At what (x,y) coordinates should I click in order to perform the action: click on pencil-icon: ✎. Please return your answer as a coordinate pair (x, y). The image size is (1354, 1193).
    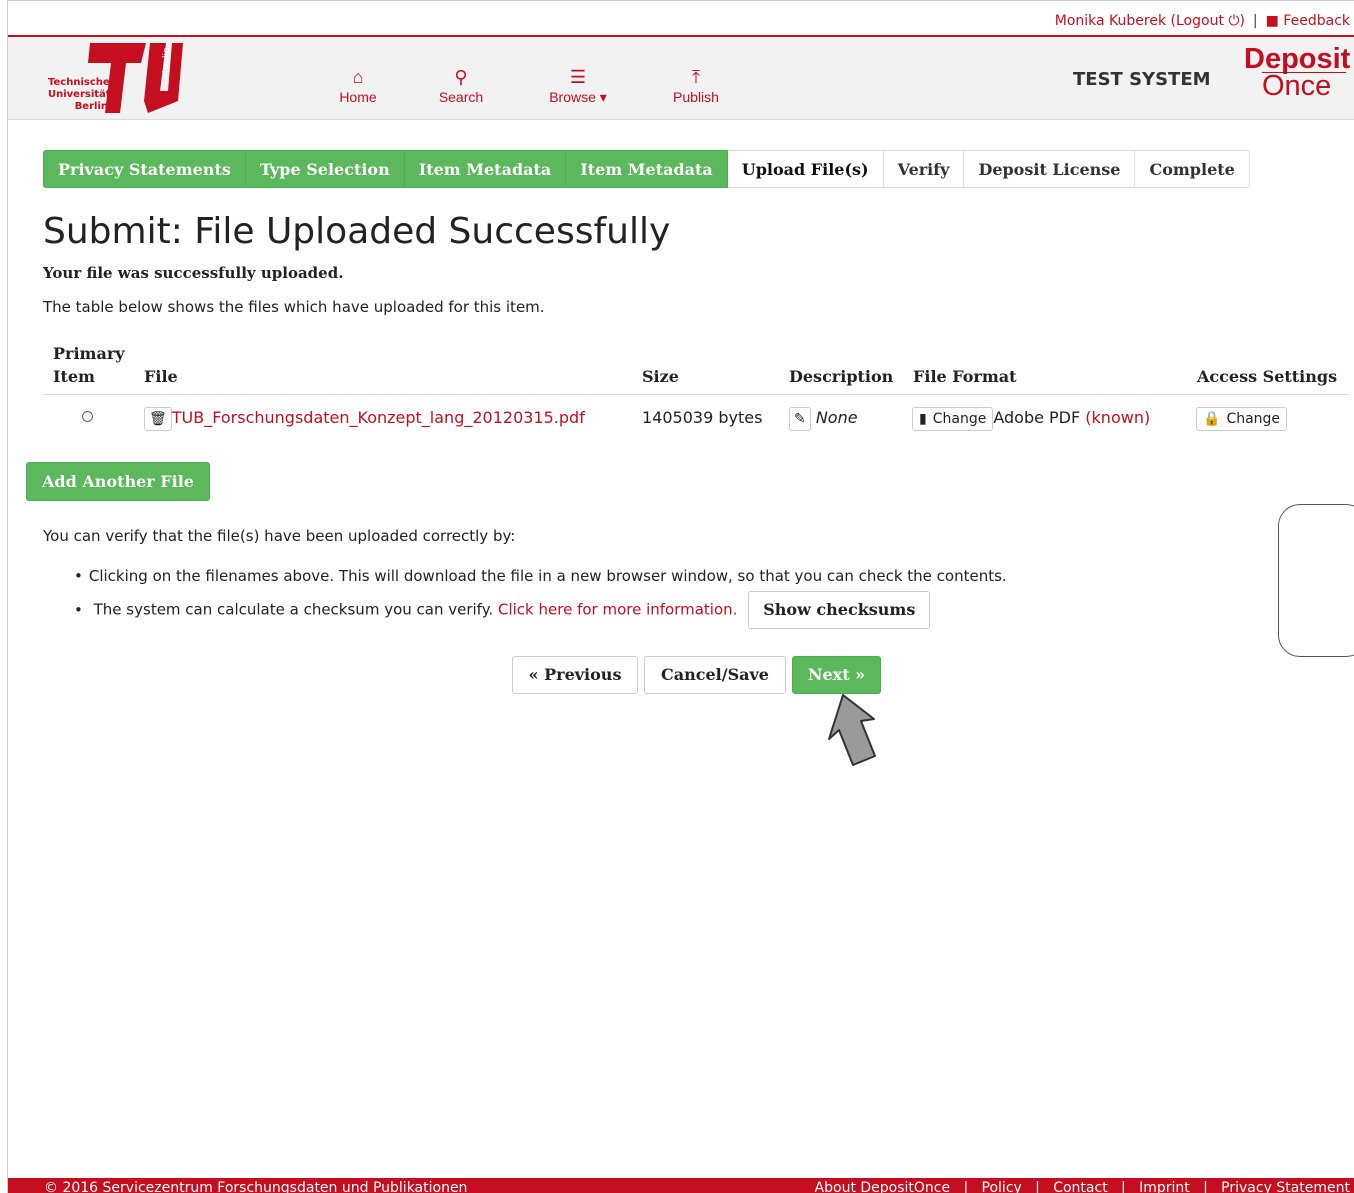
    Looking at the image, I should click on (800, 418).